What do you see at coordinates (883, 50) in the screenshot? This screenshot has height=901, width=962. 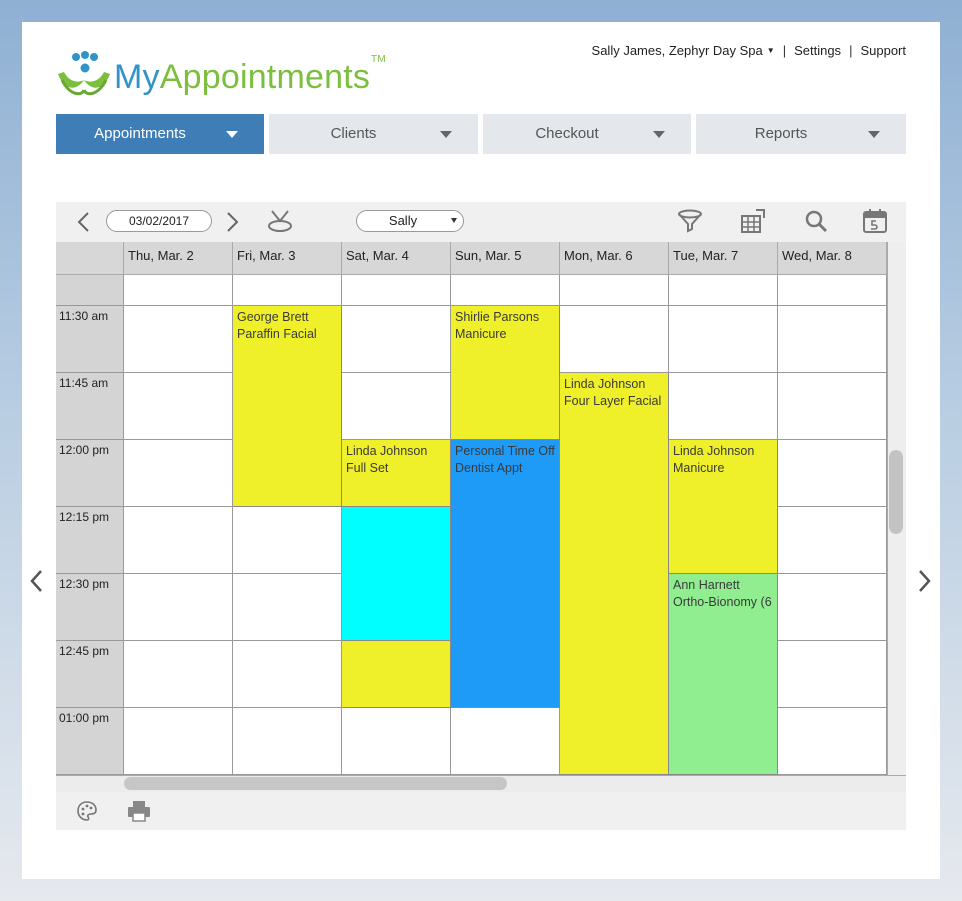 I see `support-link: Support` at bounding box center [883, 50].